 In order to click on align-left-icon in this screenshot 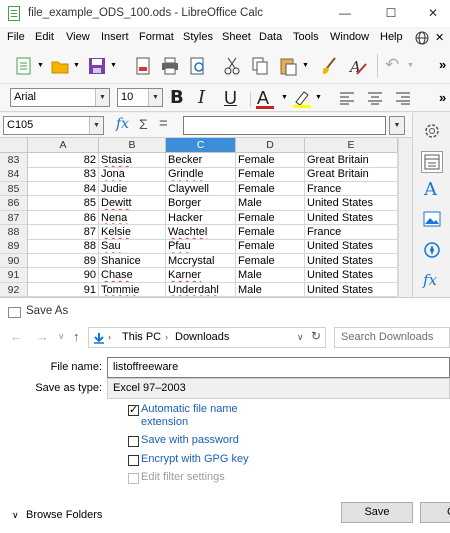, I will do `click(347, 98)`.